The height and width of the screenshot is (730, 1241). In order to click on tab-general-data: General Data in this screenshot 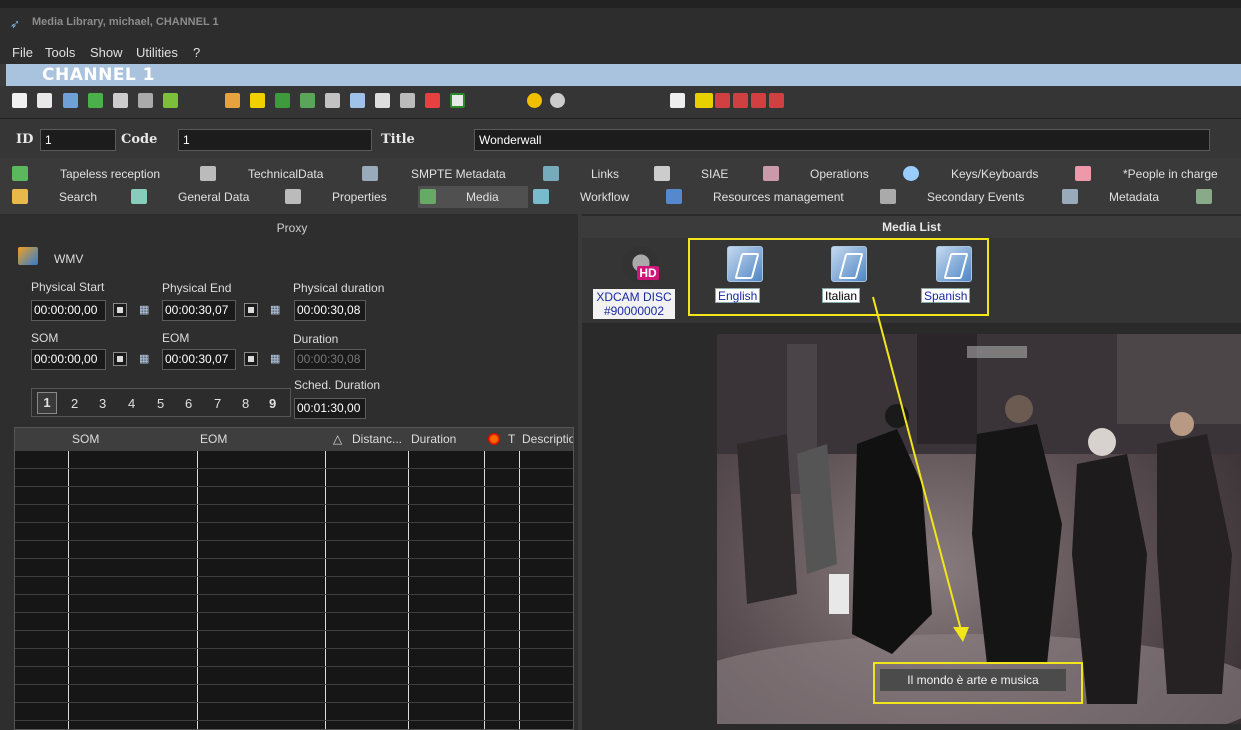, I will do `click(201, 197)`.